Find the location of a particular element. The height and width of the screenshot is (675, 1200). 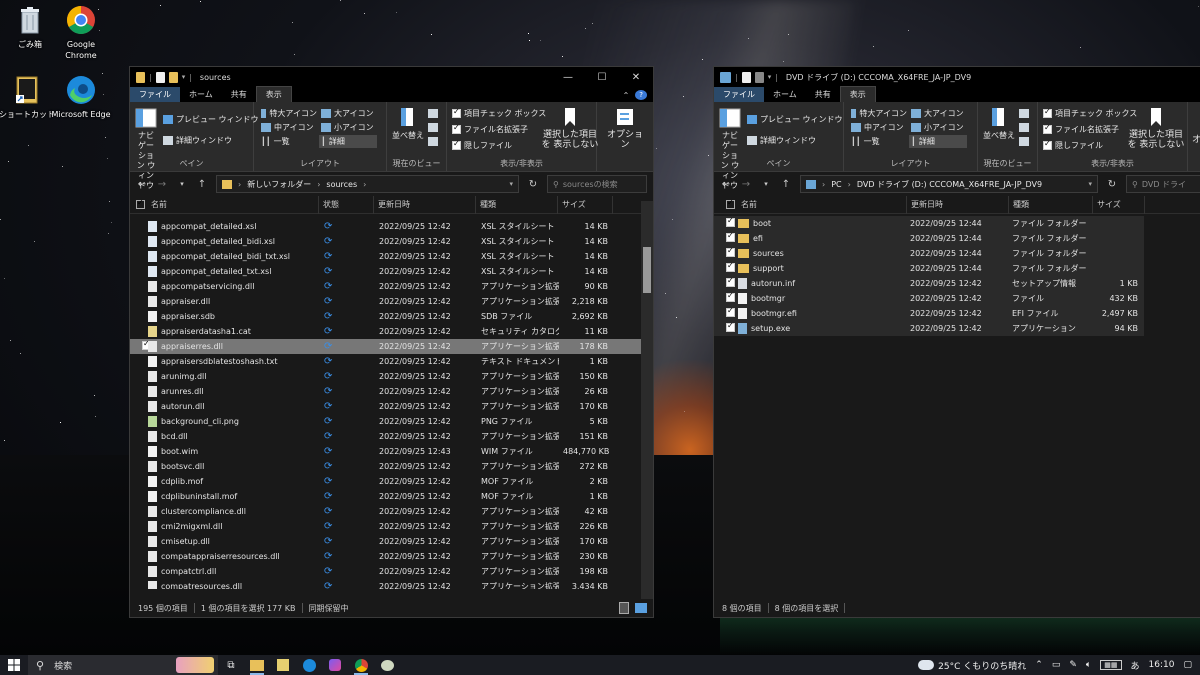

sort-button: 並べ替え is located at coordinates (999, 126).